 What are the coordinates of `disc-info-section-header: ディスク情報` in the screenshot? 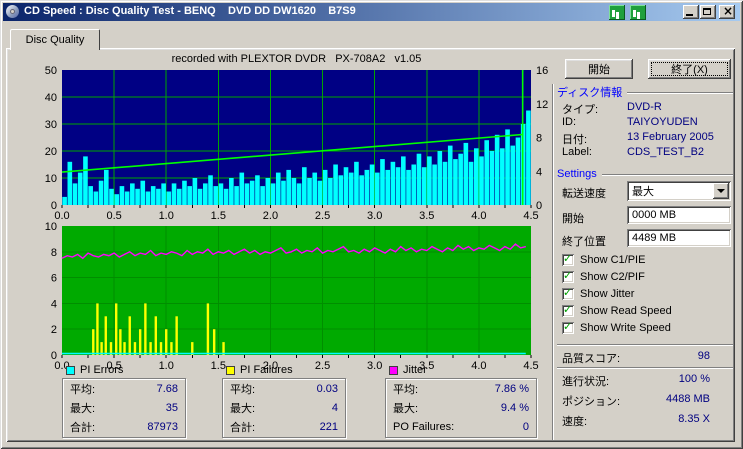 It's located at (645, 92).